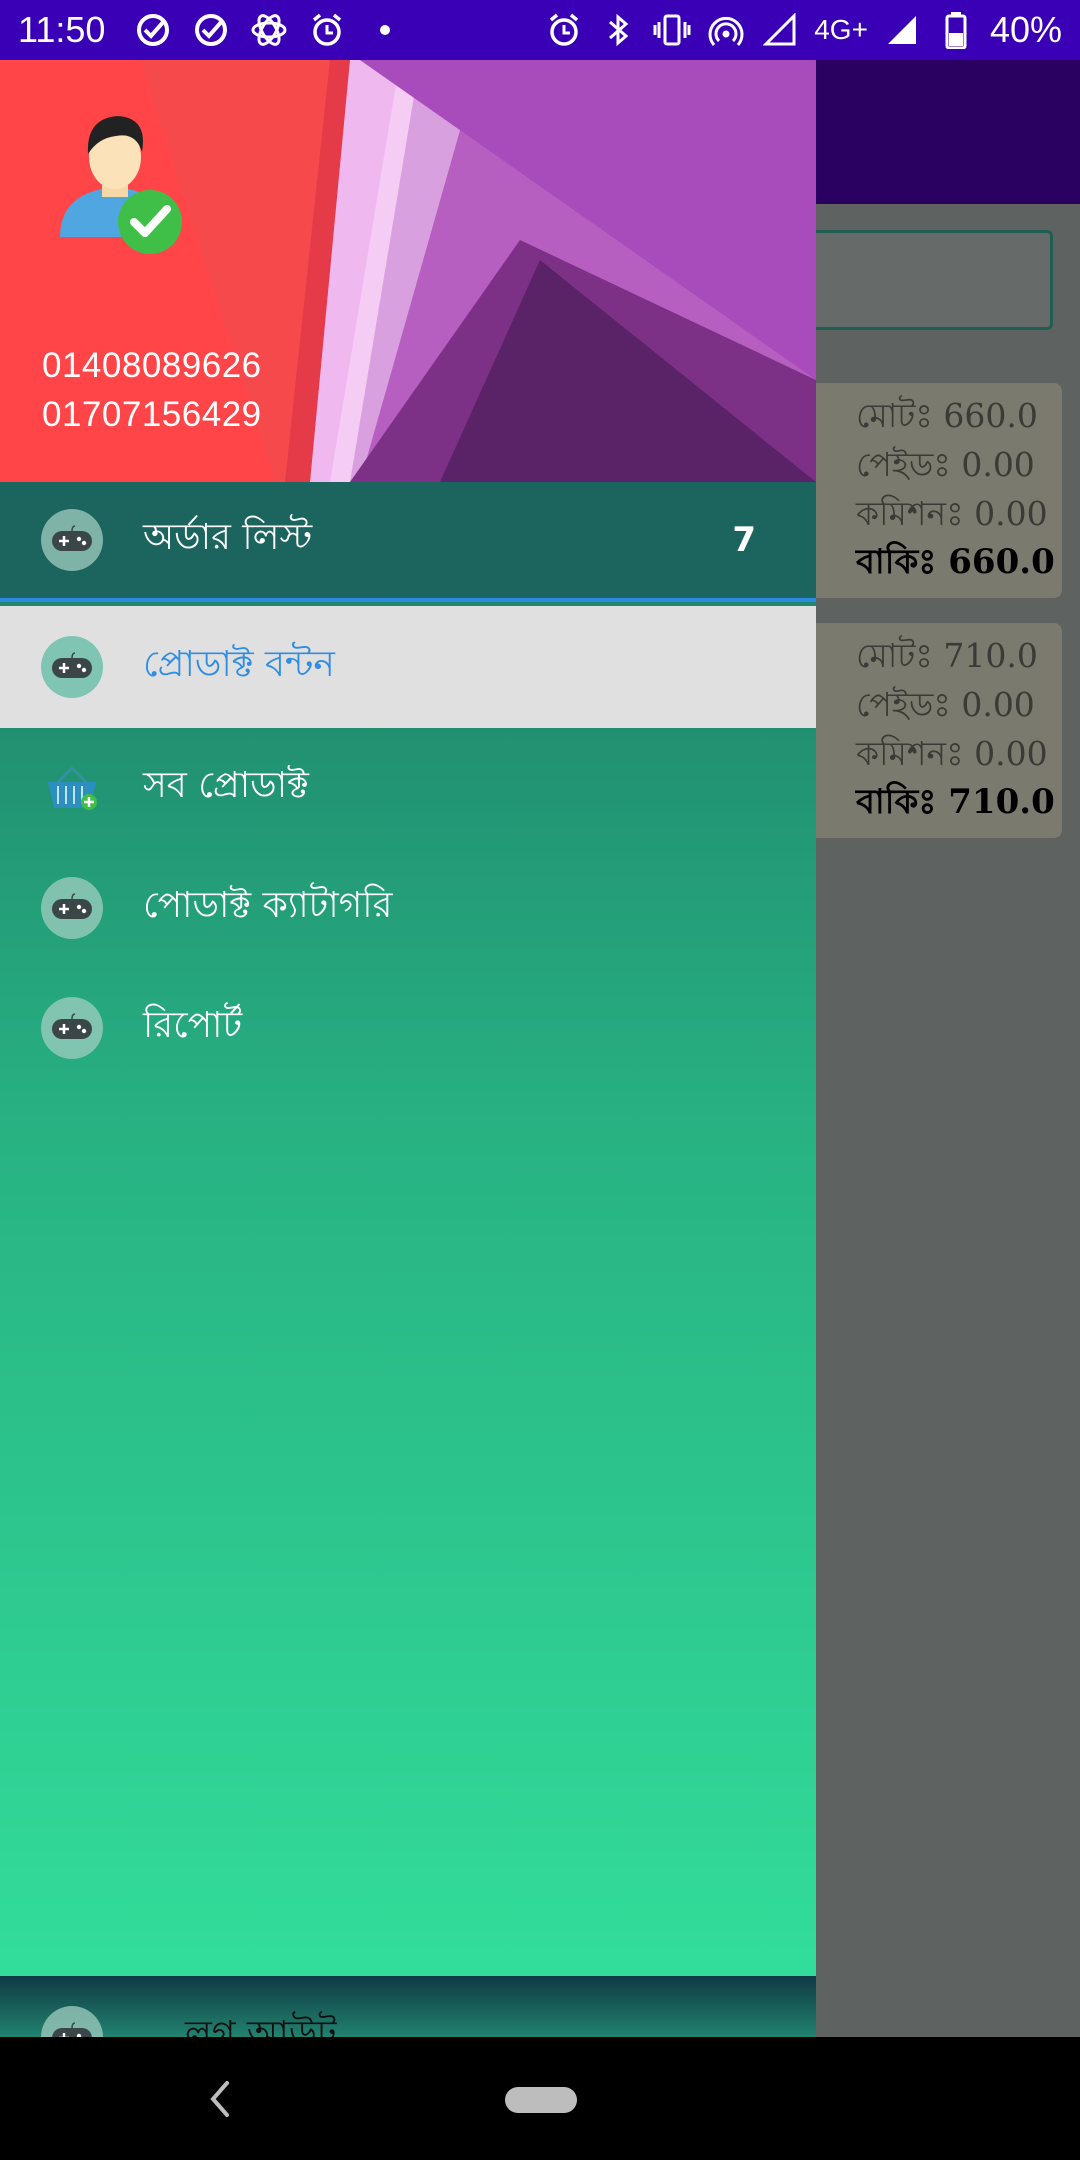 The width and height of the screenshot is (1080, 2160). What do you see at coordinates (540, 30) in the screenshot?
I see `status-bar: 11:50 4G+ 40%` at bounding box center [540, 30].